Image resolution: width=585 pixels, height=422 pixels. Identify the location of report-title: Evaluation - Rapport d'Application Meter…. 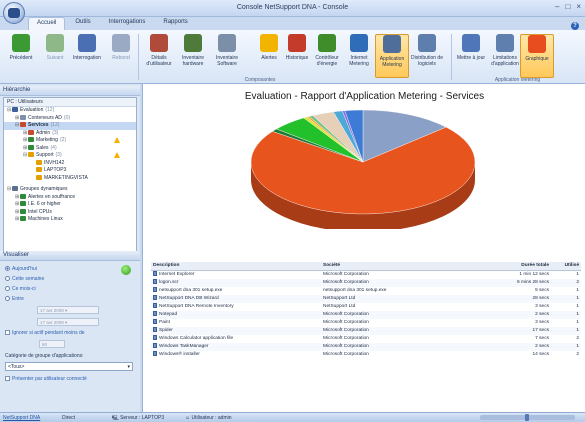
(364, 96).